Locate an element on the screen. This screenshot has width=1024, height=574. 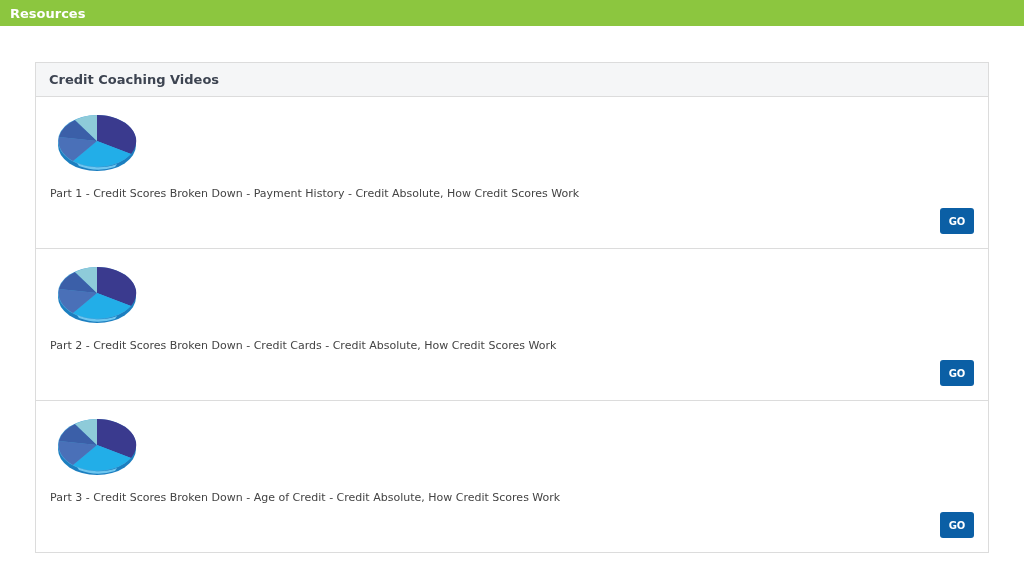
video-title: Part 1 - Credit Scores Broken Down - Payment History - Credit Absolute, How Credit Scores Work is located at coordinates (315, 193).